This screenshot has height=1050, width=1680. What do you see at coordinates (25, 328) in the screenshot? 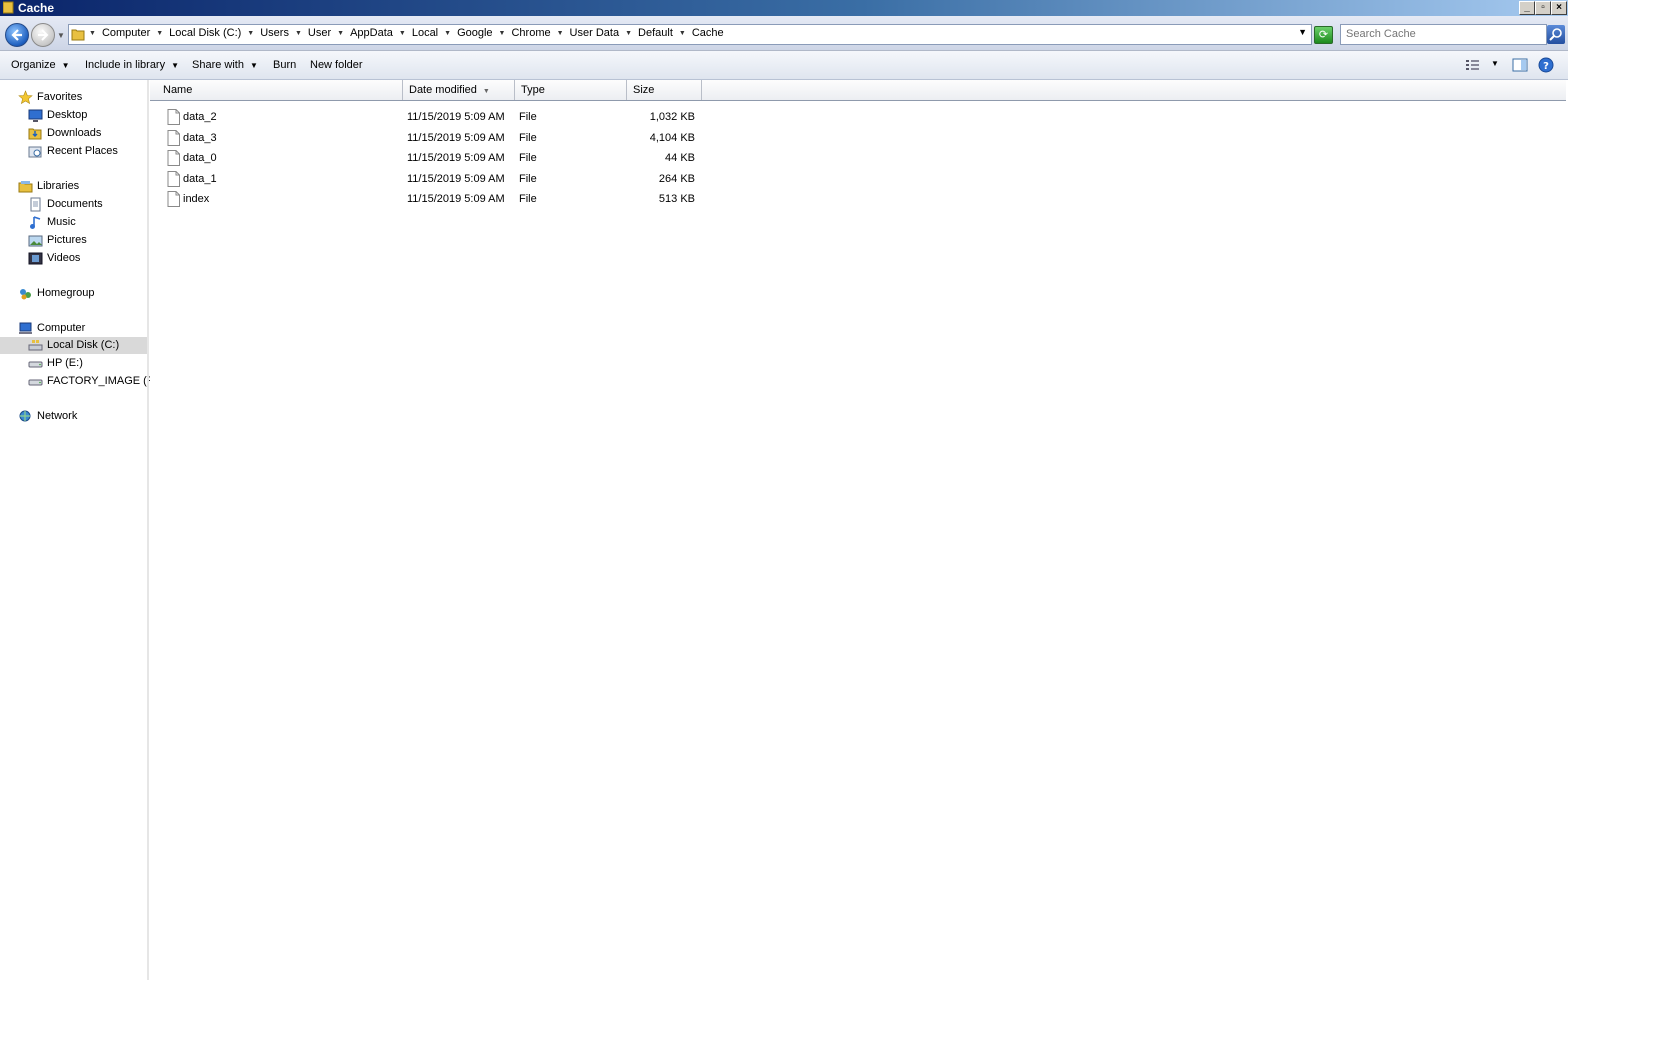
I see `computer-icon` at bounding box center [25, 328].